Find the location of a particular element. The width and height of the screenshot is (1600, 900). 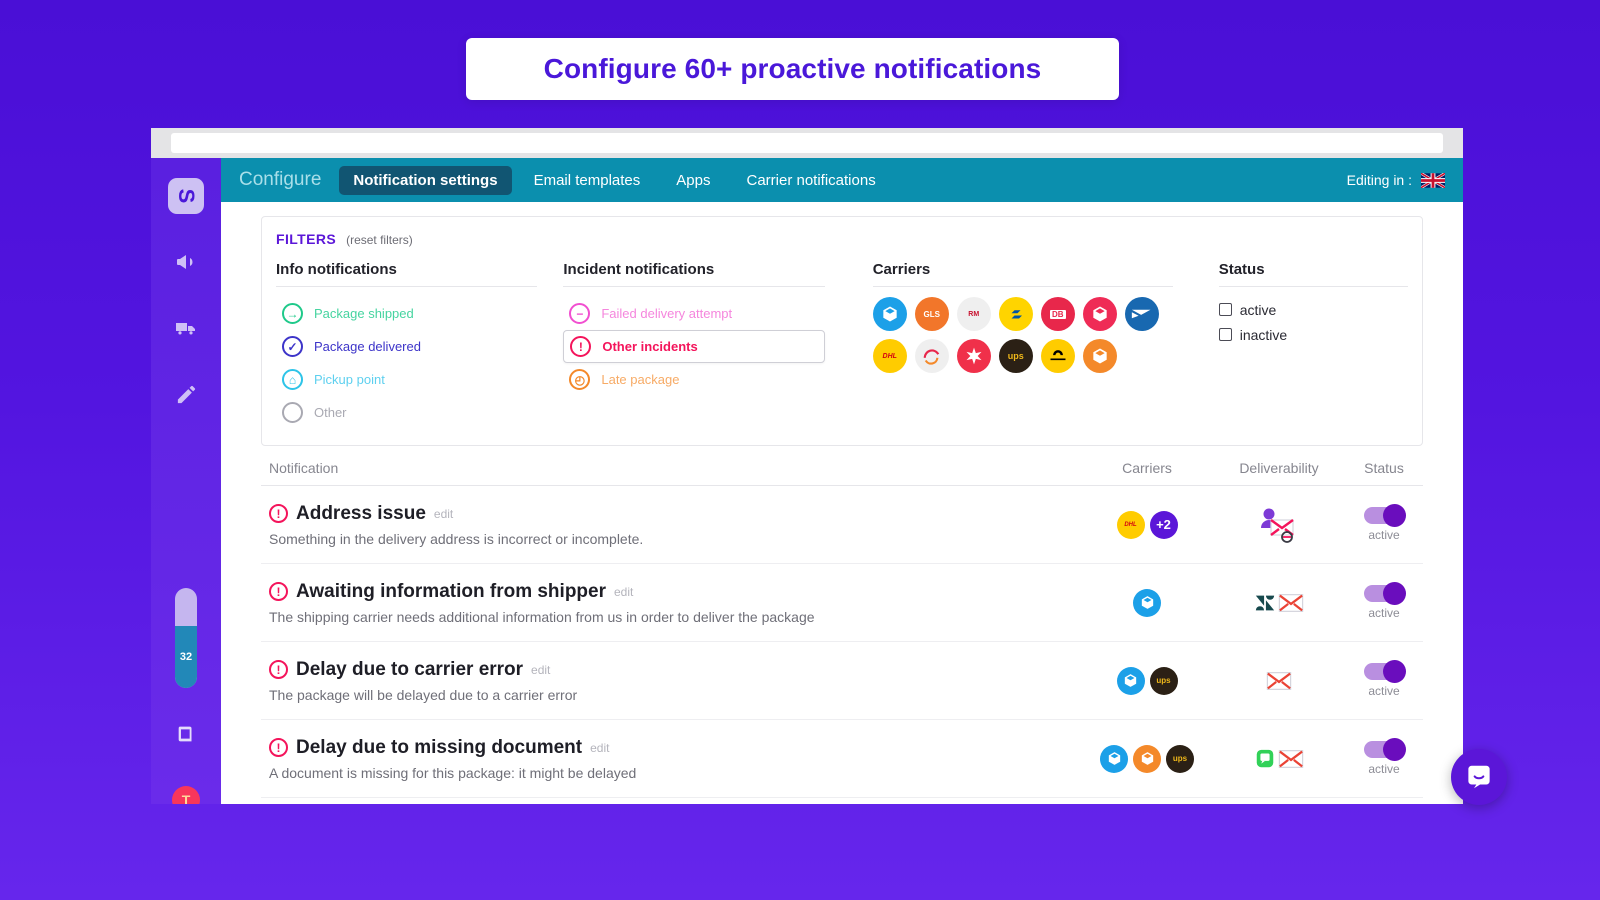

reset-filters-link: (reset filters) is located at coordinates (379, 240).